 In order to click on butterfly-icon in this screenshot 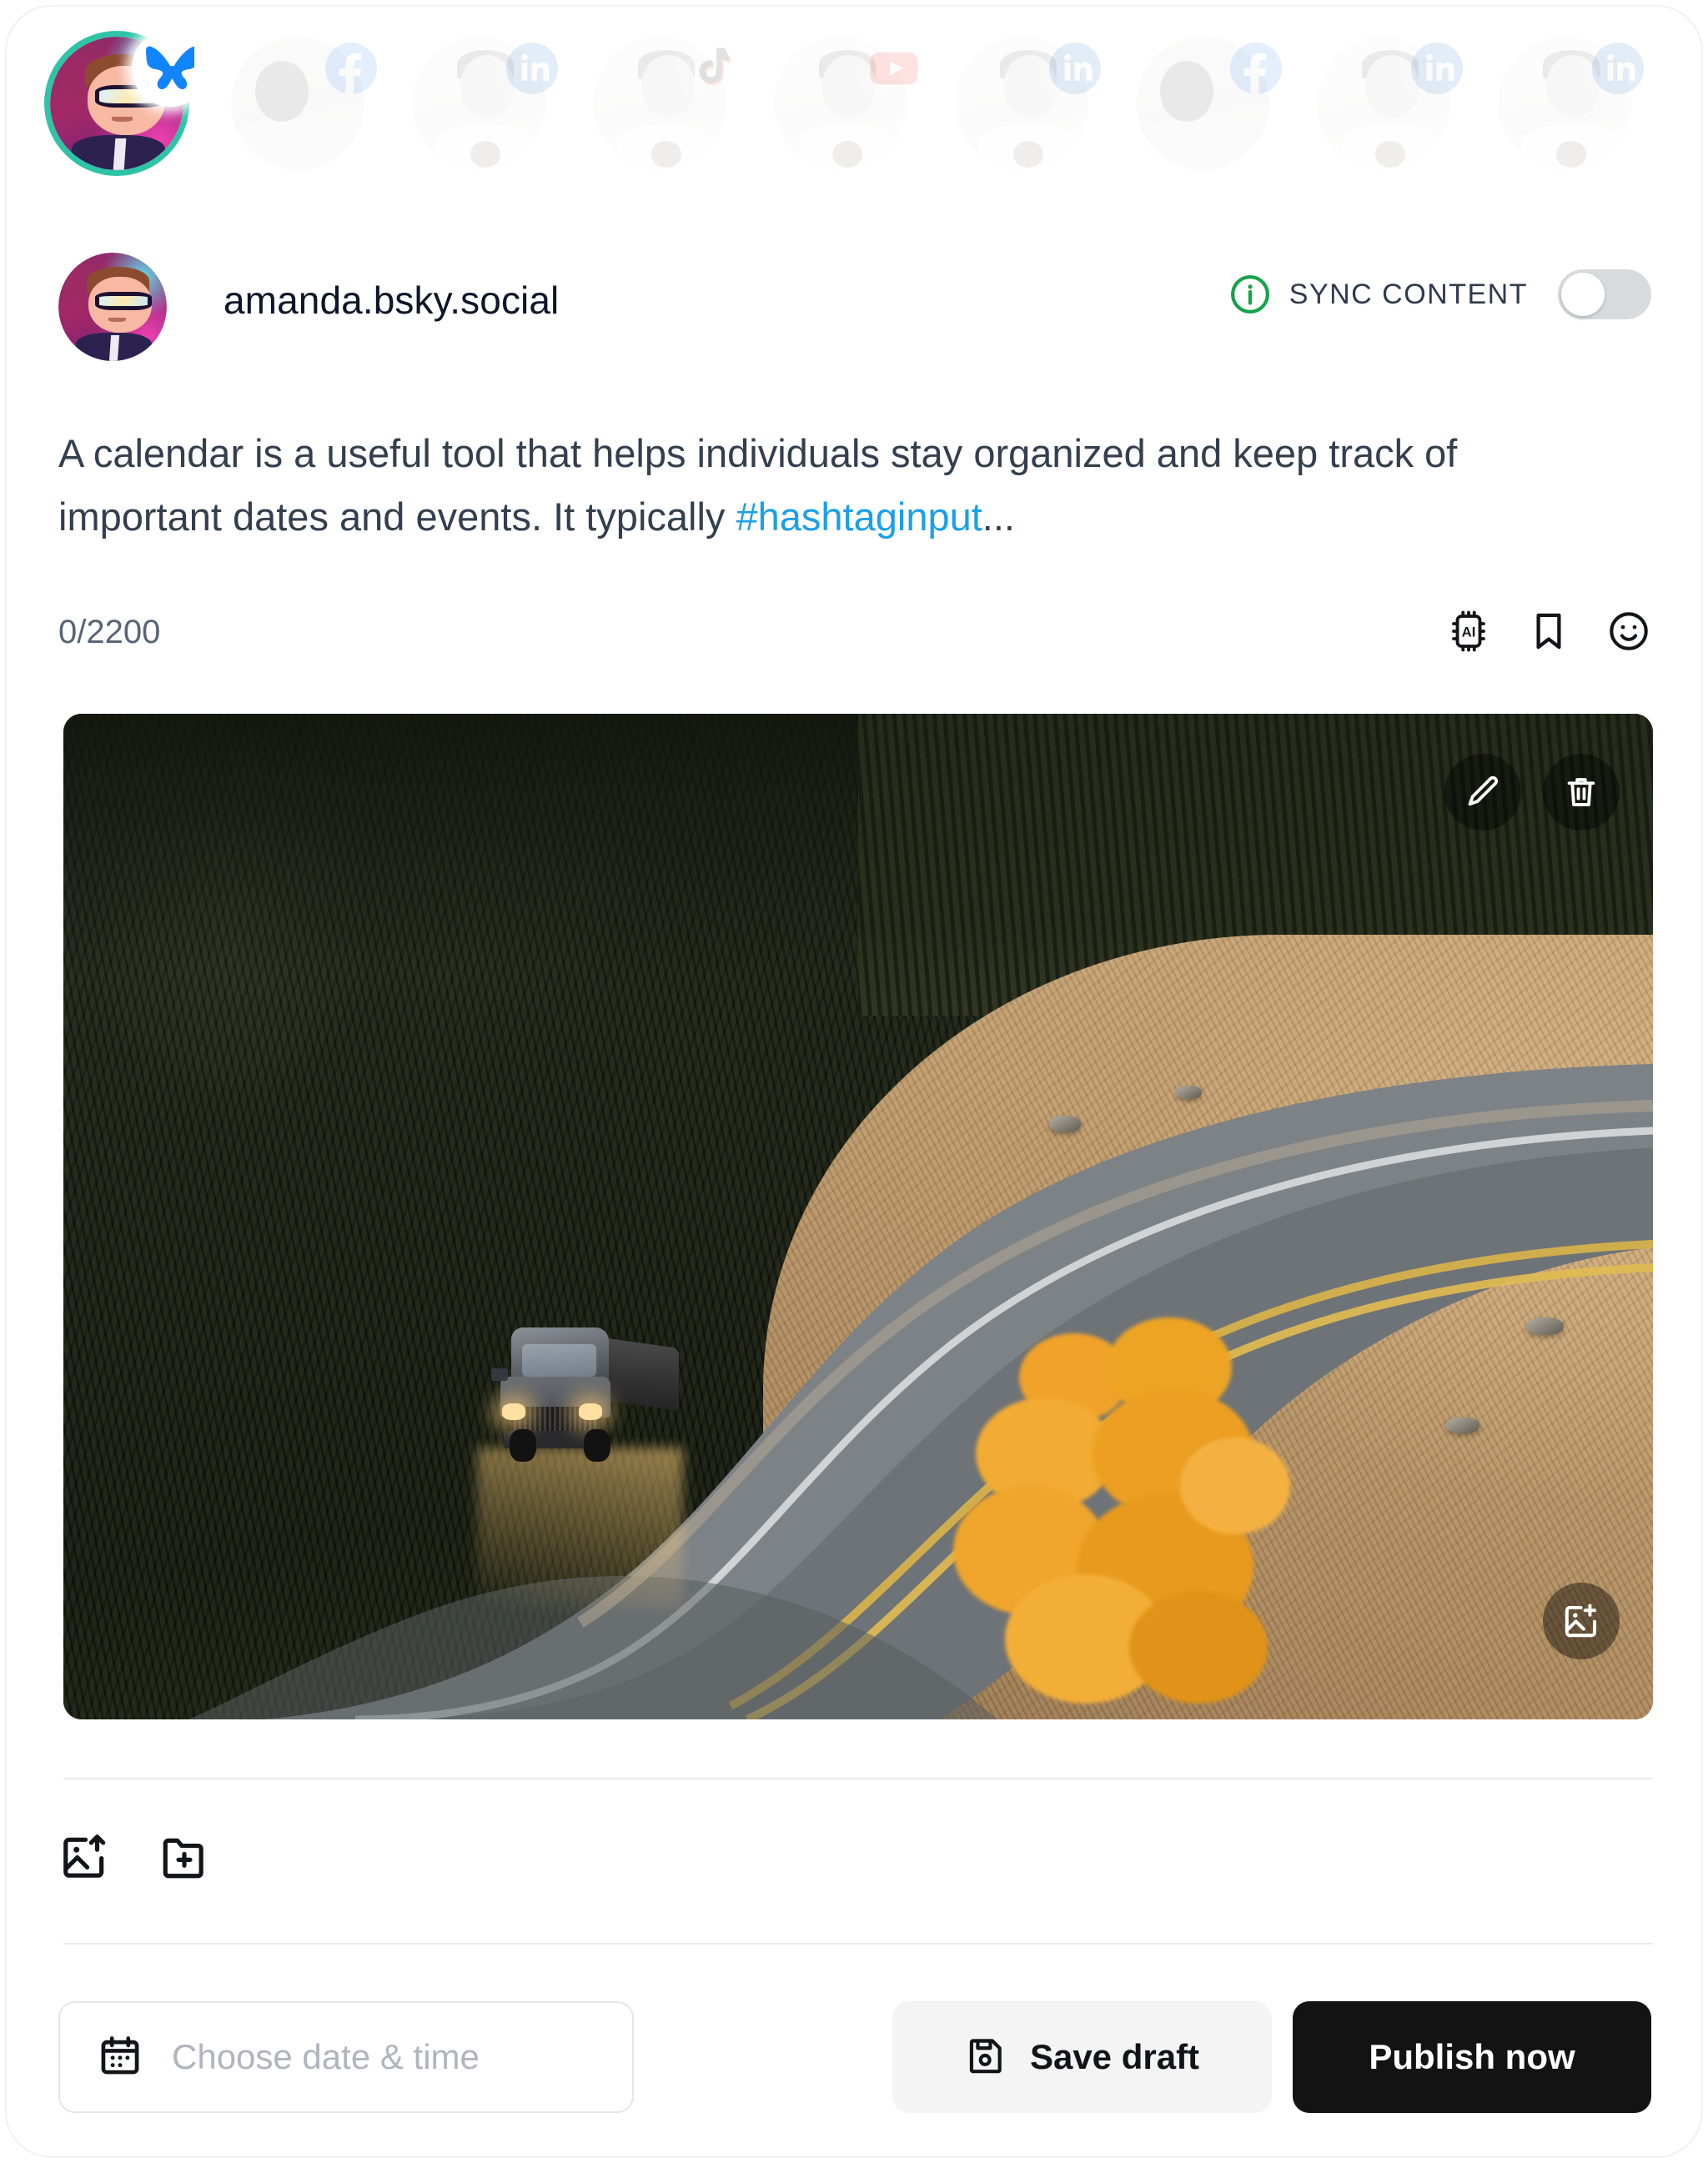, I will do `click(170, 68)`.